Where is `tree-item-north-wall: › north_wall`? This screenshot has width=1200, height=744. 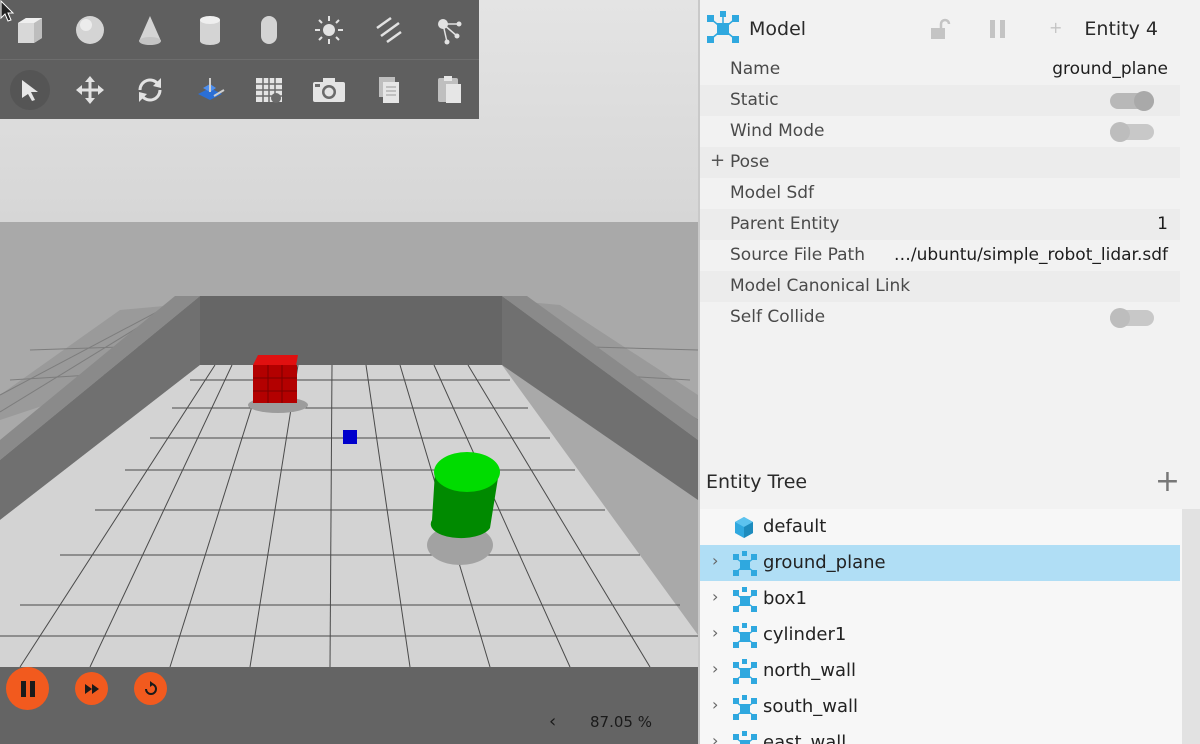 tree-item-north-wall: › north_wall is located at coordinates (940, 671).